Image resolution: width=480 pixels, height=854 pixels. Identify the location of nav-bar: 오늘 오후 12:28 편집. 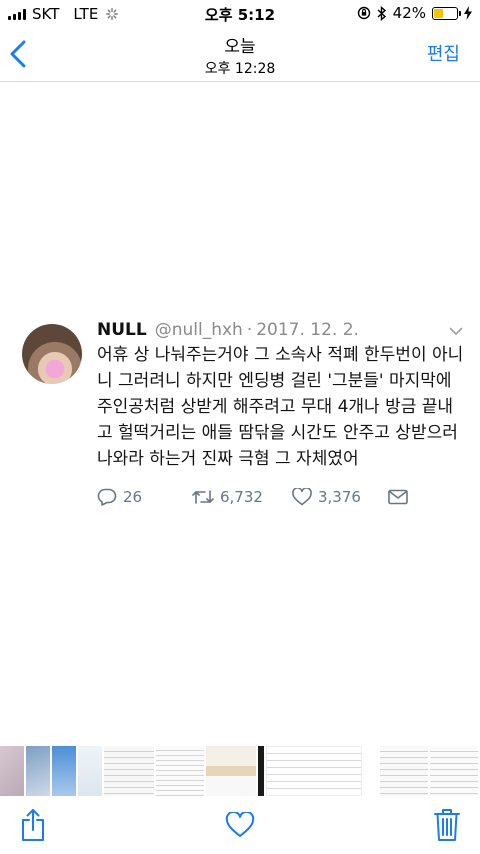
(240, 55).